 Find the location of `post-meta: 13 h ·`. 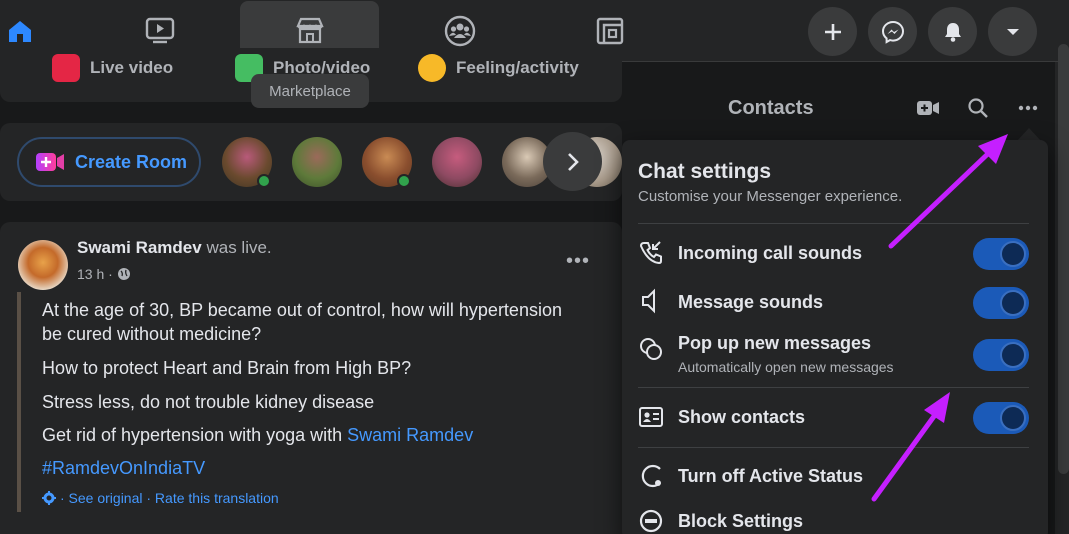

post-meta: 13 h · is located at coordinates (104, 274).